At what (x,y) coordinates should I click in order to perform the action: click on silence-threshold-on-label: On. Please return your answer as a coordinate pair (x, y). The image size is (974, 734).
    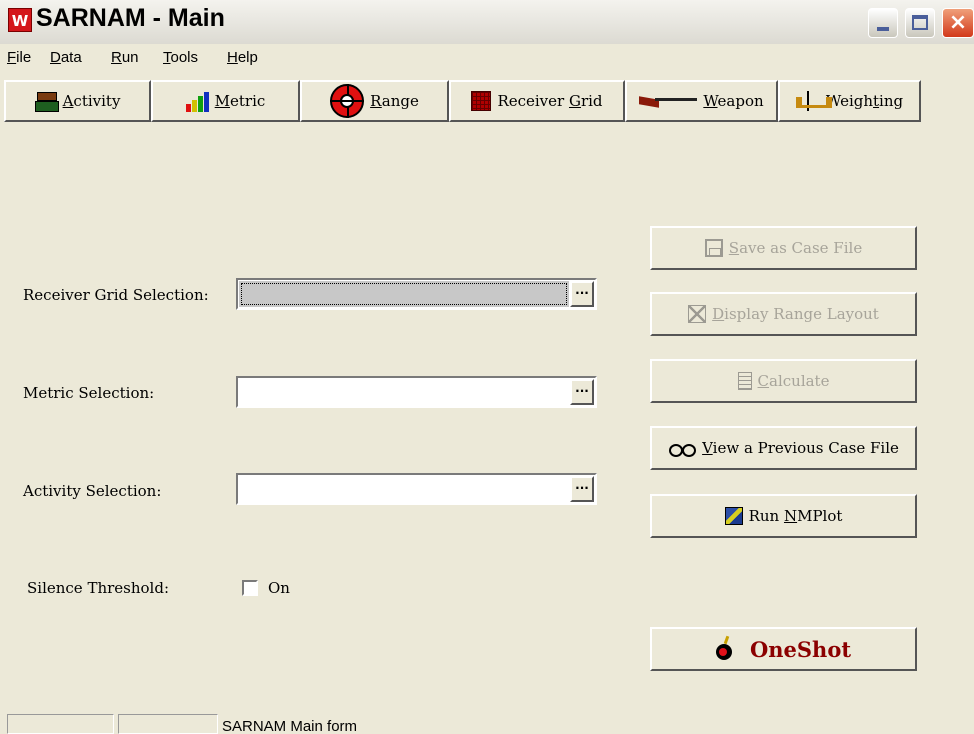
    Looking at the image, I should click on (279, 588).